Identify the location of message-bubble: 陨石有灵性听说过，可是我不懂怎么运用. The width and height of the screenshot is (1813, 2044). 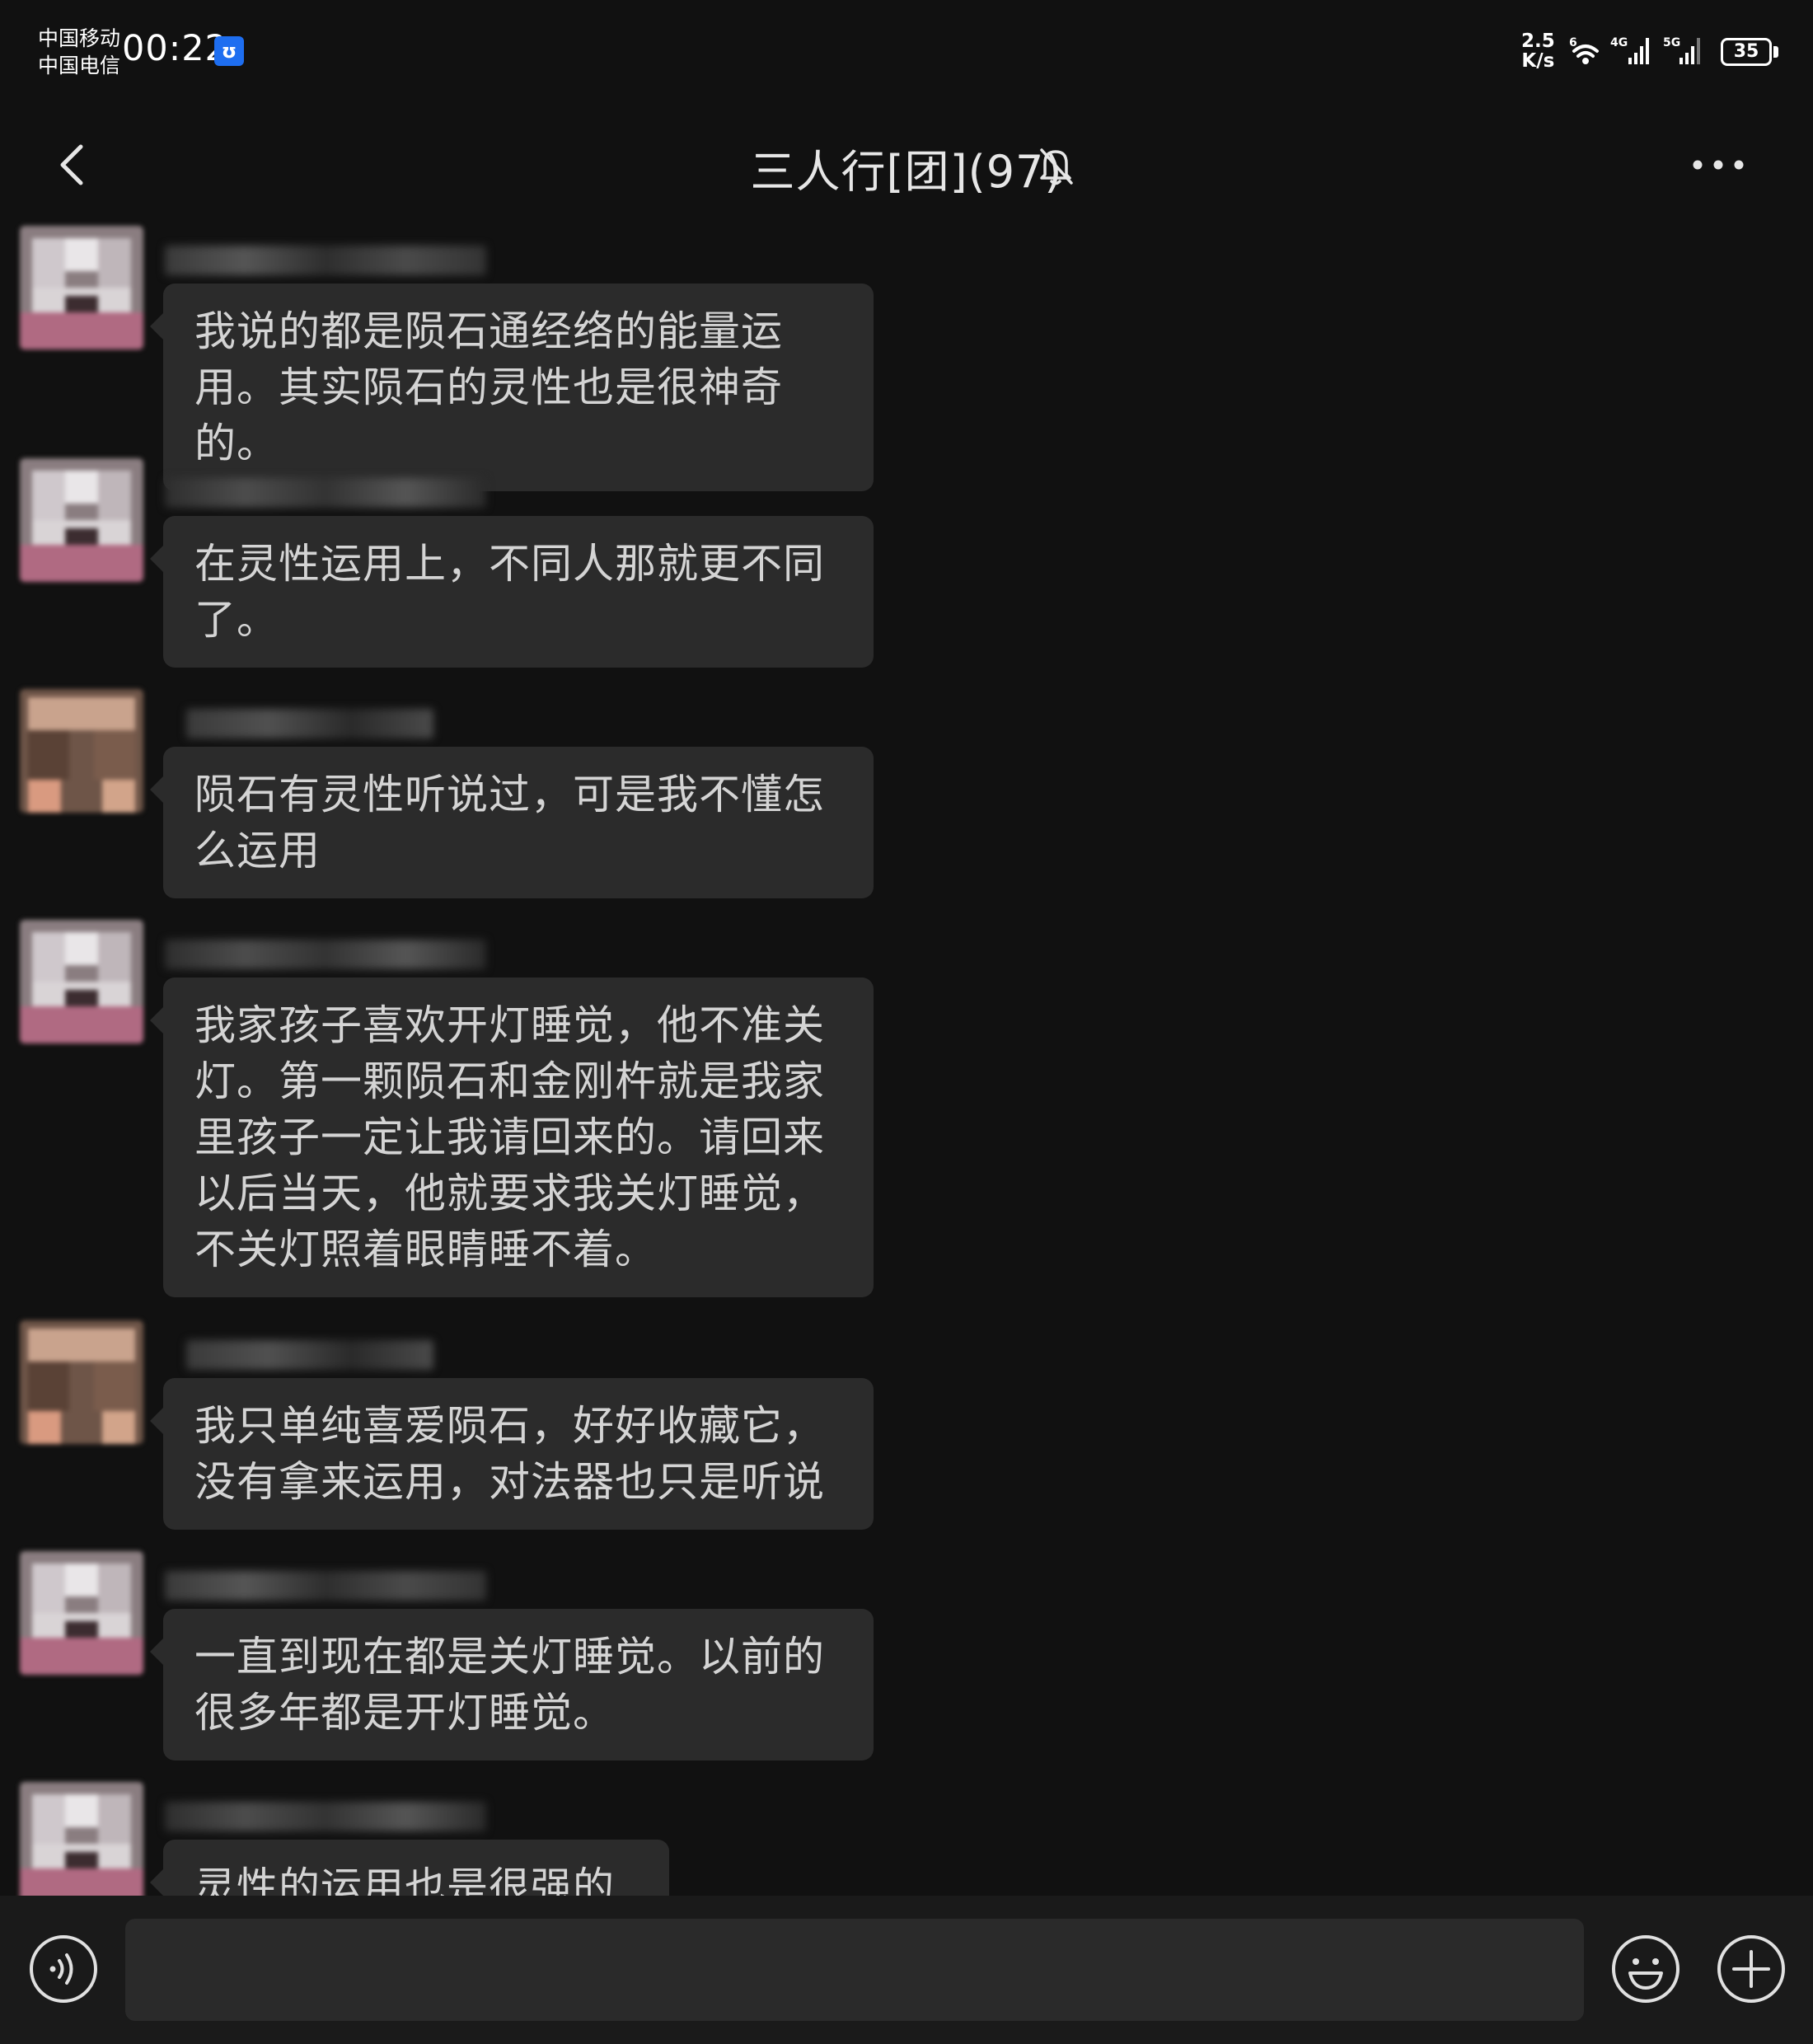
(512, 822).